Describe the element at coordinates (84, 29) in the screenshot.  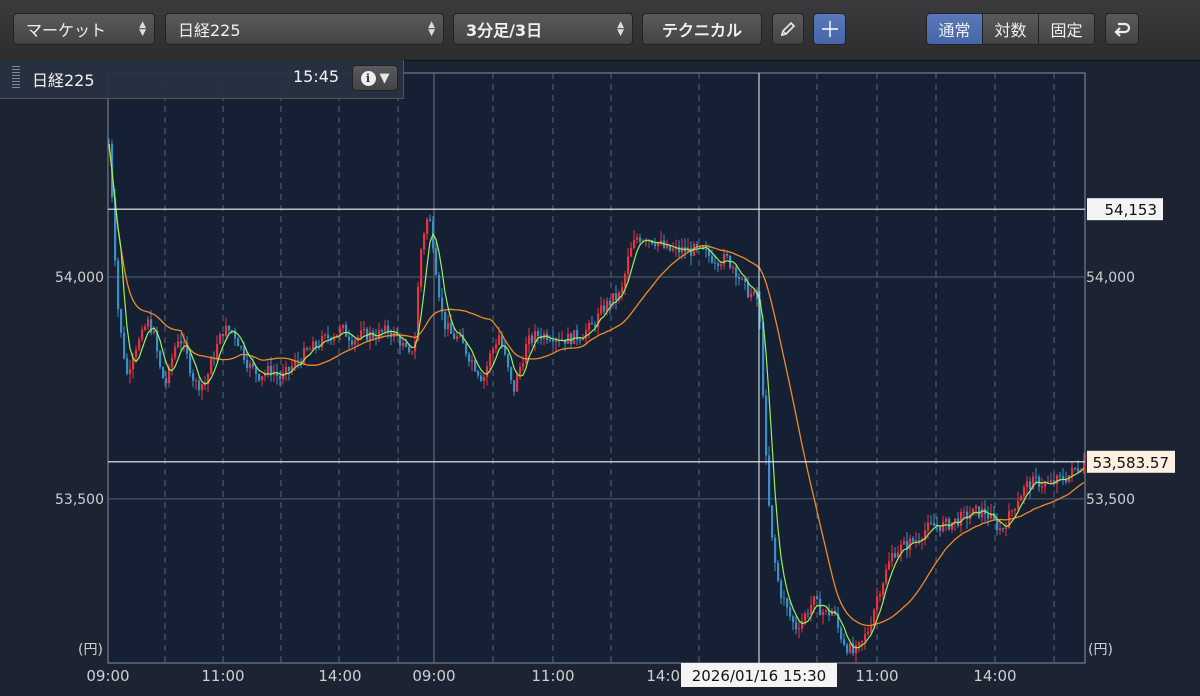
I see `market-select: マーケット ▲ ▼` at that location.